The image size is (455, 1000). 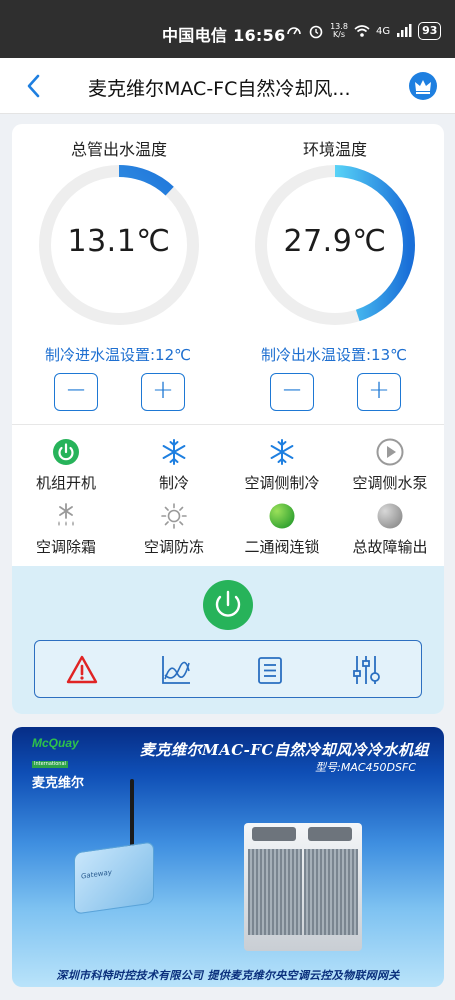 I want to click on chiller-unit-image, so click(x=303, y=887).